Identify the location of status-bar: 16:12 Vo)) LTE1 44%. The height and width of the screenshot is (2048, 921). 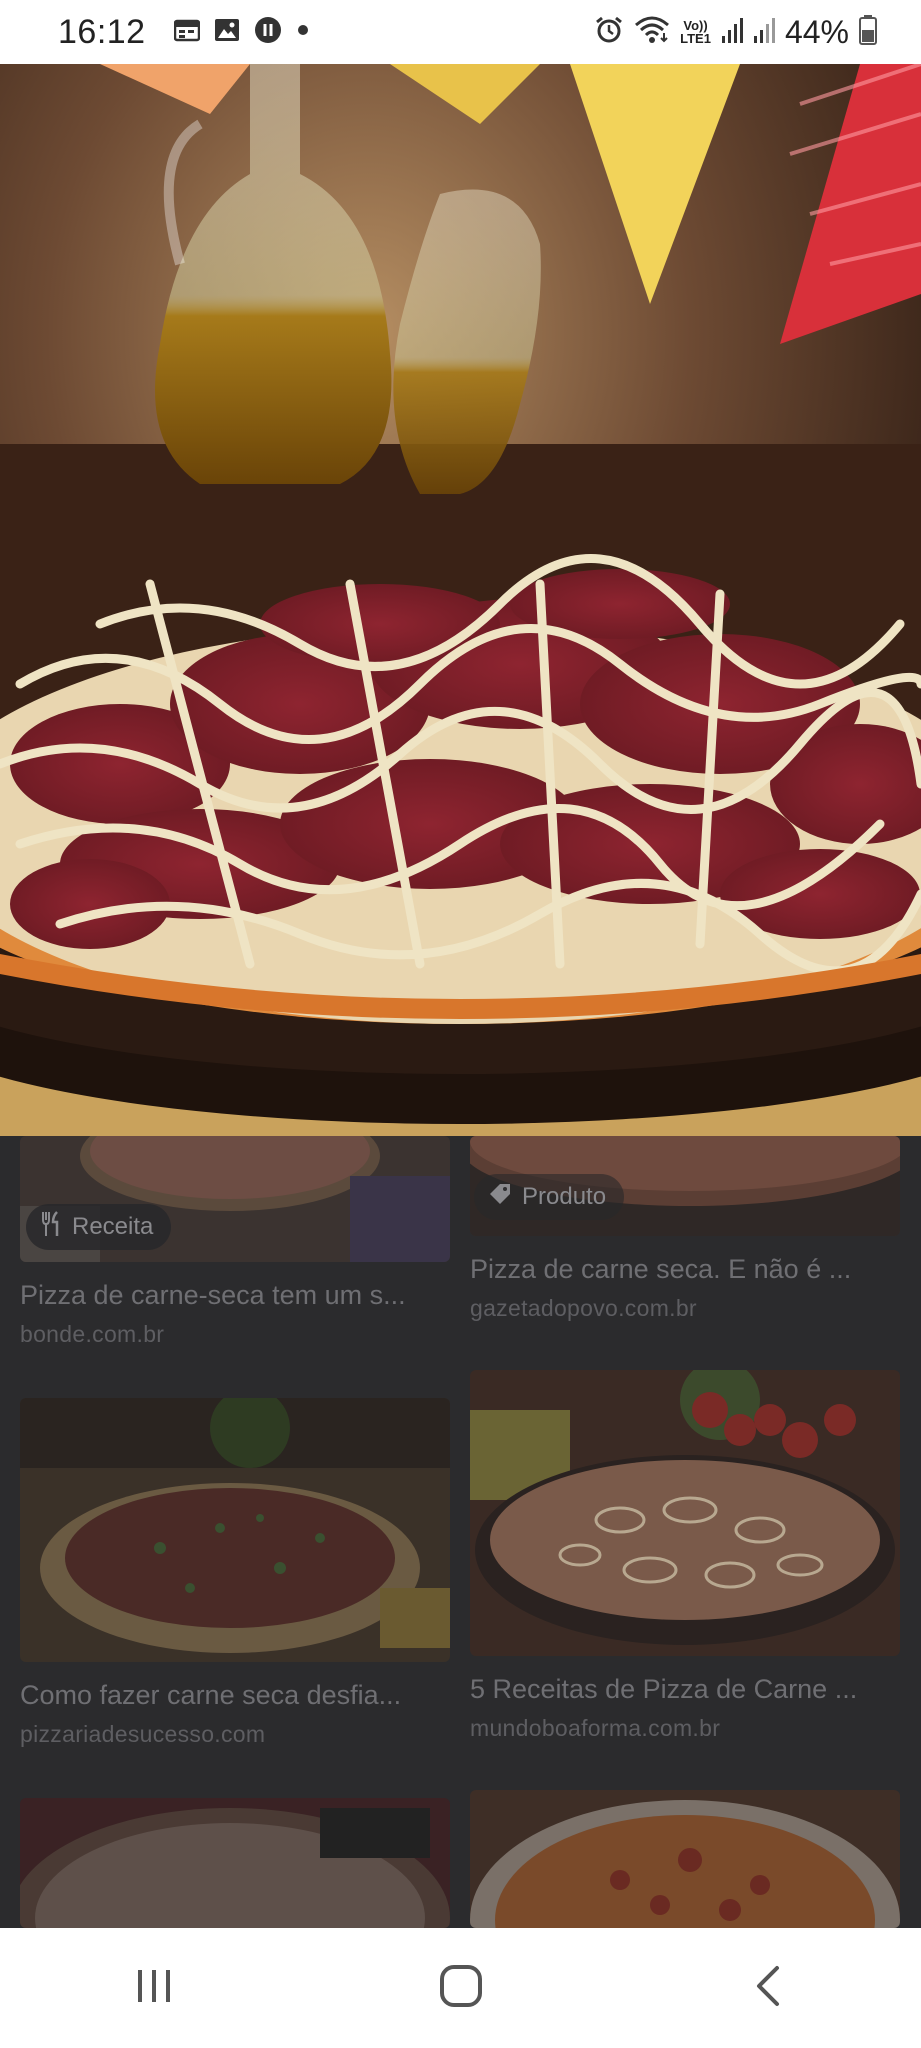
(460, 32).